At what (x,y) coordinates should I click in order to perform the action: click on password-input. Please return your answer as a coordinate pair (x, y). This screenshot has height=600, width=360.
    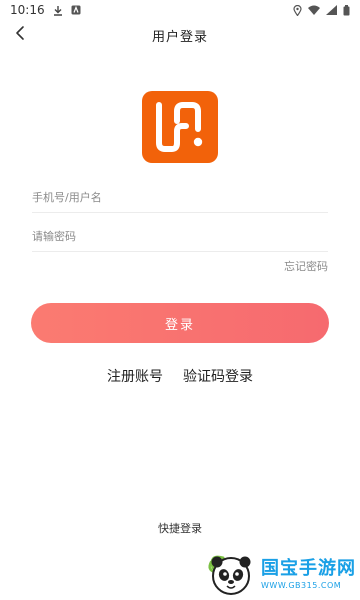
    Looking at the image, I should click on (180, 236).